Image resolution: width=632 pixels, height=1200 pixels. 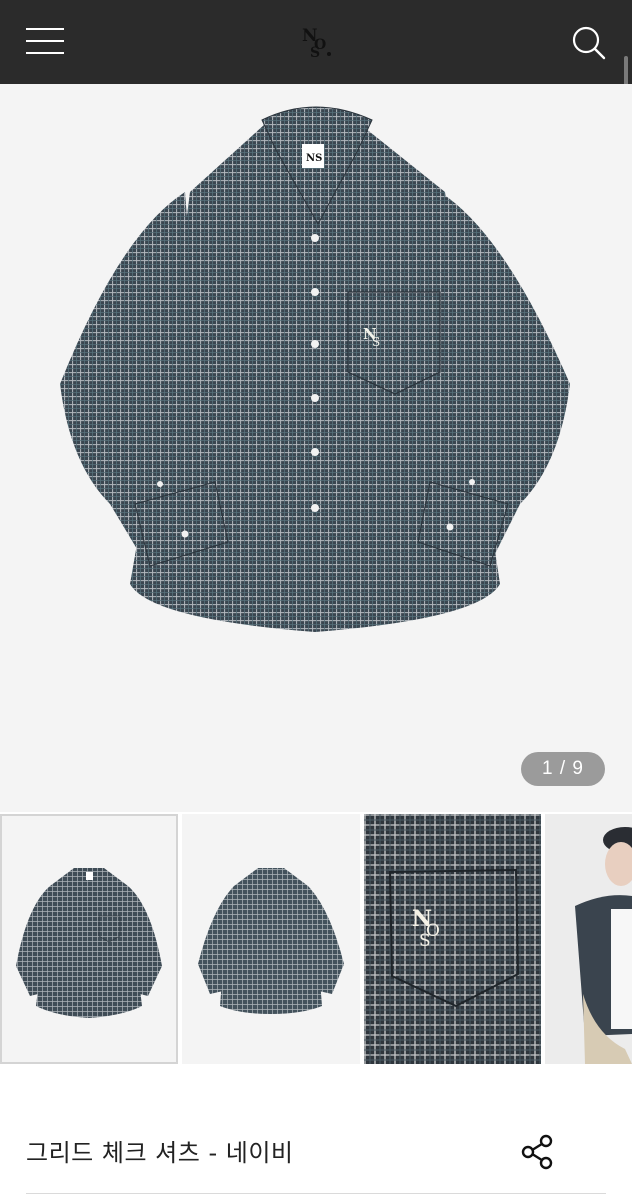 What do you see at coordinates (537, 1152) in the screenshot?
I see `share-icon` at bounding box center [537, 1152].